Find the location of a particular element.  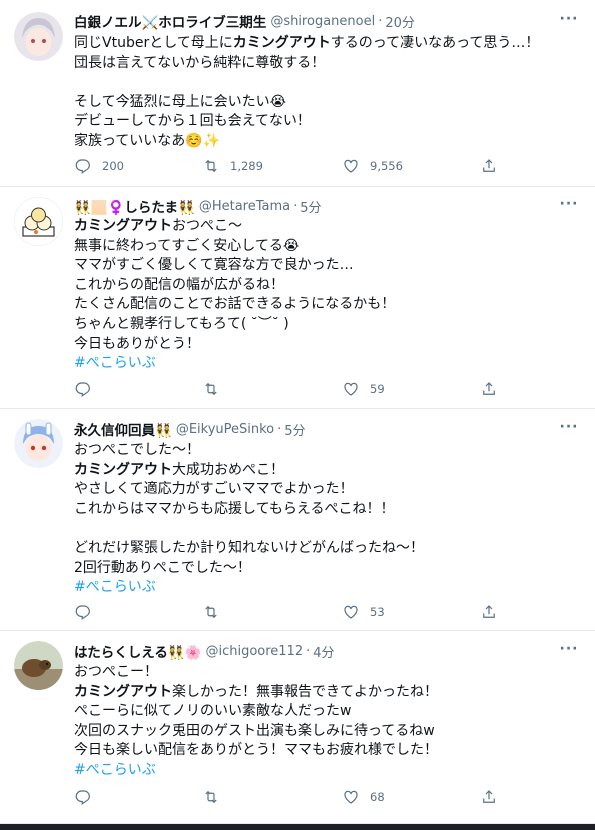

tweet-header: 白銀ノエル⚔️ホロライブ三期生 @shiroganenoel · 20分 is located at coordinates (244, 21).